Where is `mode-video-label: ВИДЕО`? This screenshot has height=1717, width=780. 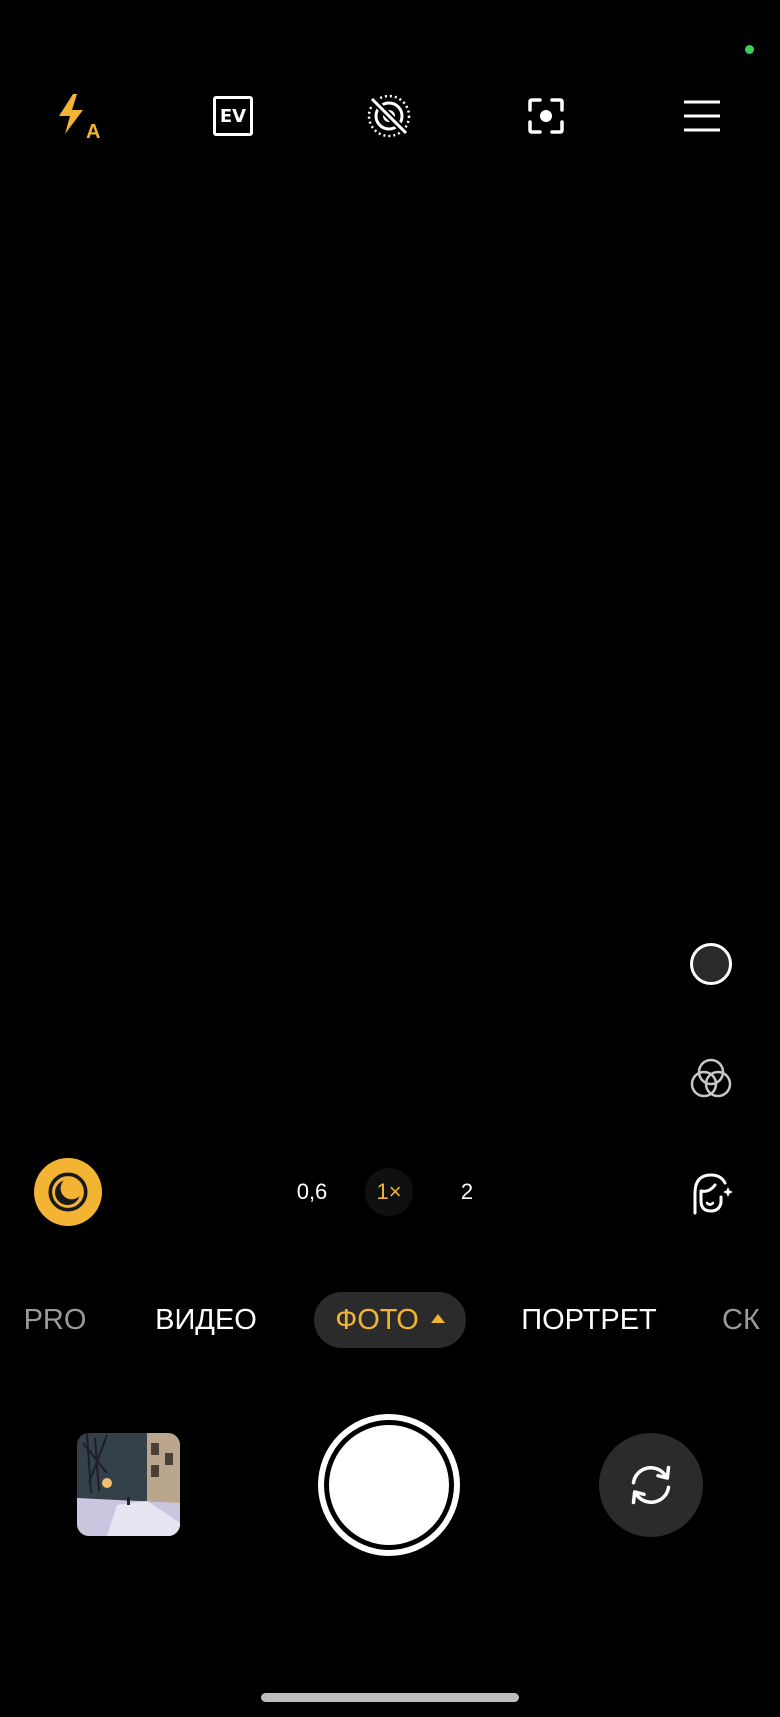 mode-video-label: ВИДЕО is located at coordinates (206, 1319).